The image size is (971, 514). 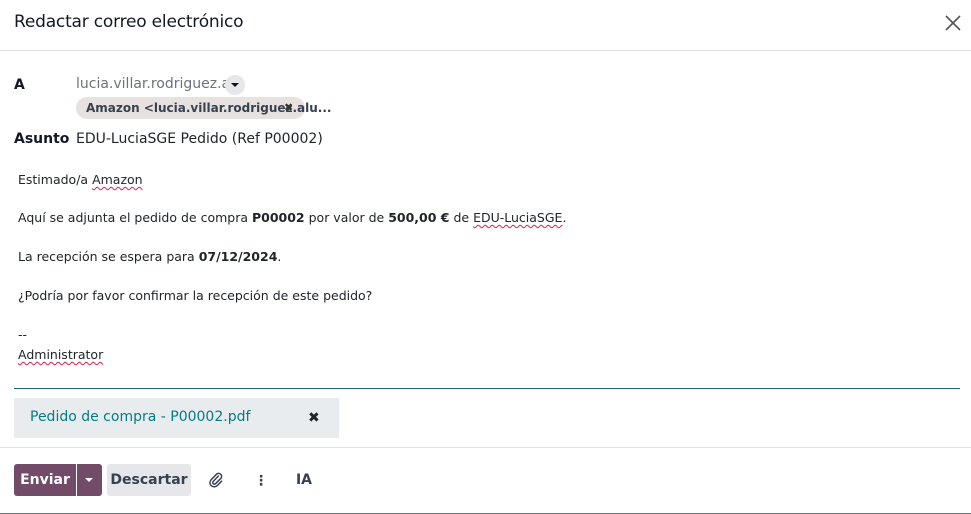 I want to click on remove-recipient-icon: ✖, so click(x=288, y=108).